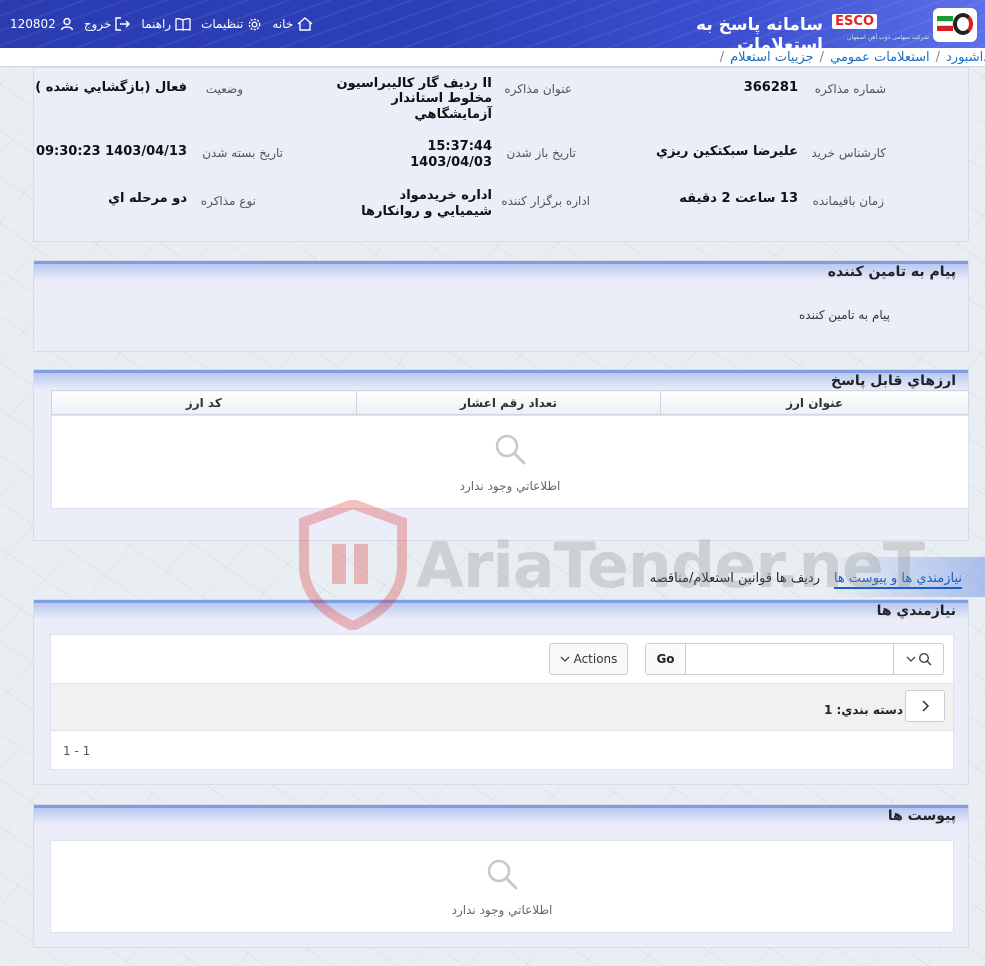 The height and width of the screenshot is (966, 985). I want to click on home-link: خانه, so click(292, 24).